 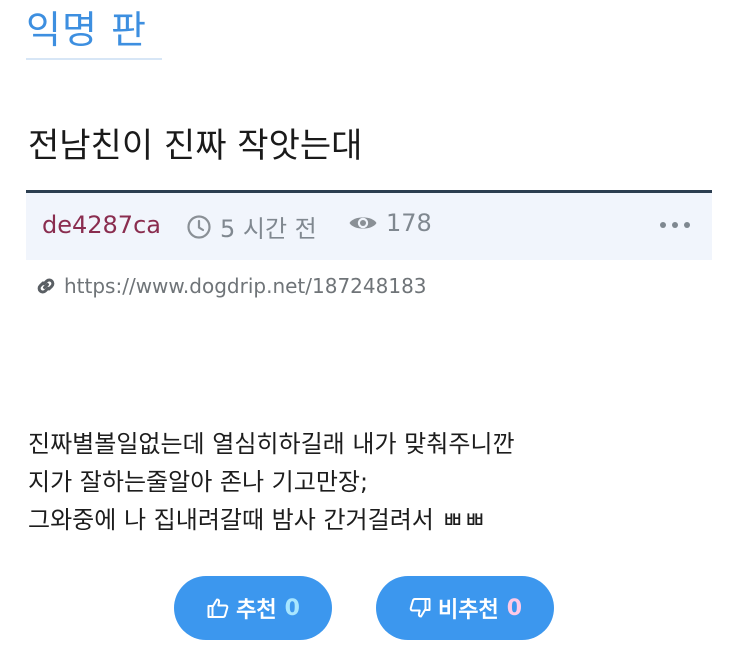 What do you see at coordinates (292, 608) in the screenshot?
I see `upvote-count: 0` at bounding box center [292, 608].